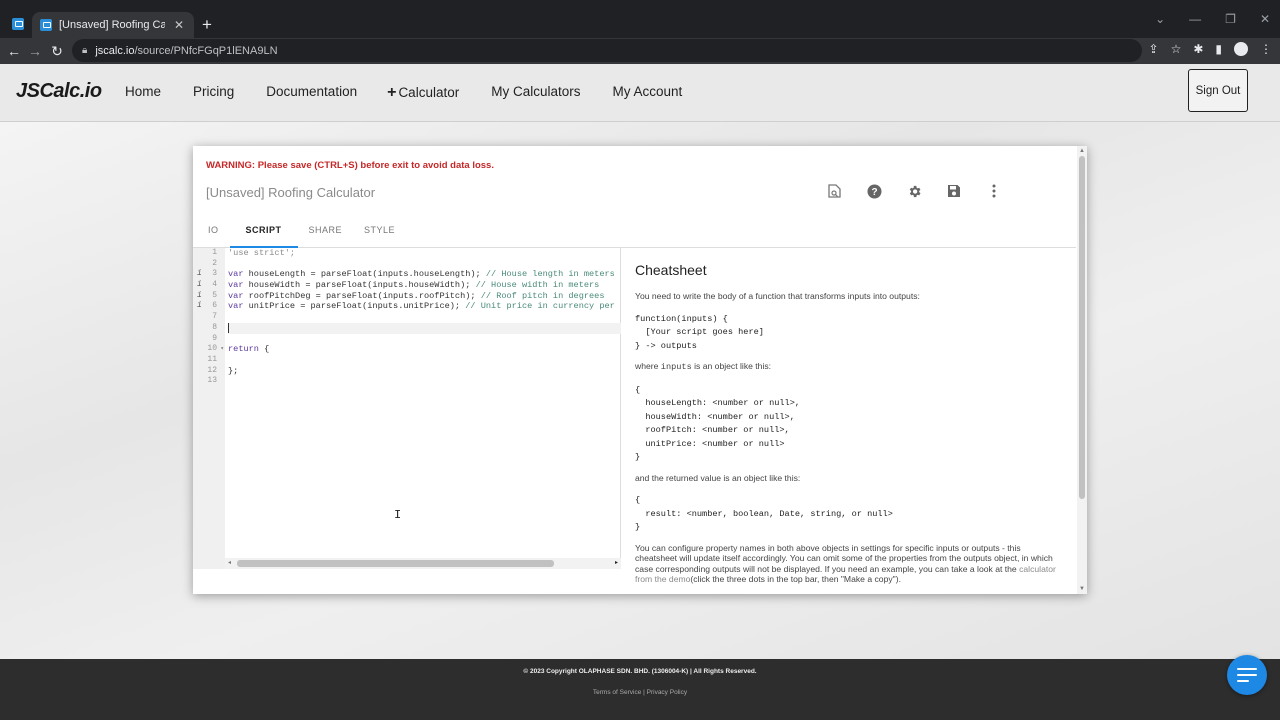 This screenshot has width=1280, height=720. Describe the element at coordinates (186, 50) in the screenshot. I see `url-text: jscalc.io/source/PNfcFGqP1lENA9LN` at that location.